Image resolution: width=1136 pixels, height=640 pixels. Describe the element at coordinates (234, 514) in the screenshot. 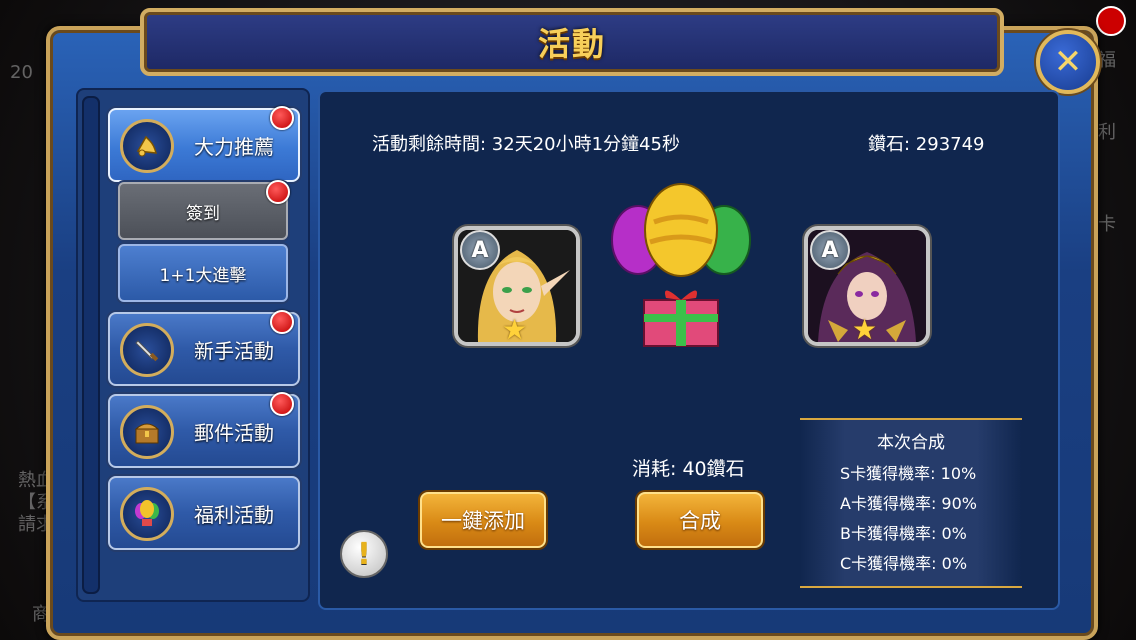

I see `sidebar-item-label: 福利活動` at that location.